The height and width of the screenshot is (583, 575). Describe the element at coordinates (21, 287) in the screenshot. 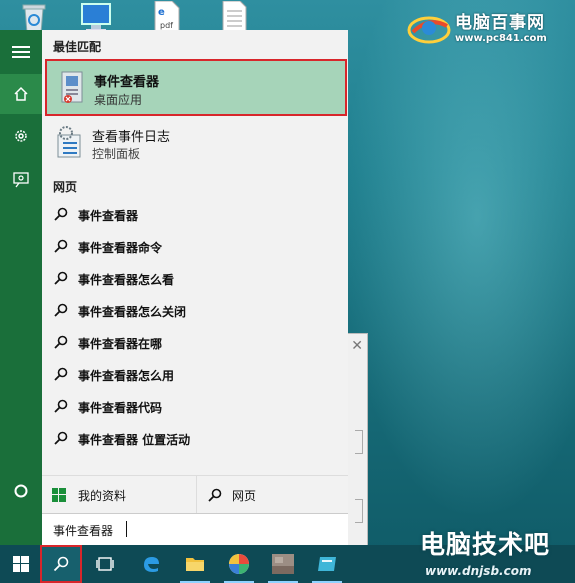

I see `start-rail` at that location.